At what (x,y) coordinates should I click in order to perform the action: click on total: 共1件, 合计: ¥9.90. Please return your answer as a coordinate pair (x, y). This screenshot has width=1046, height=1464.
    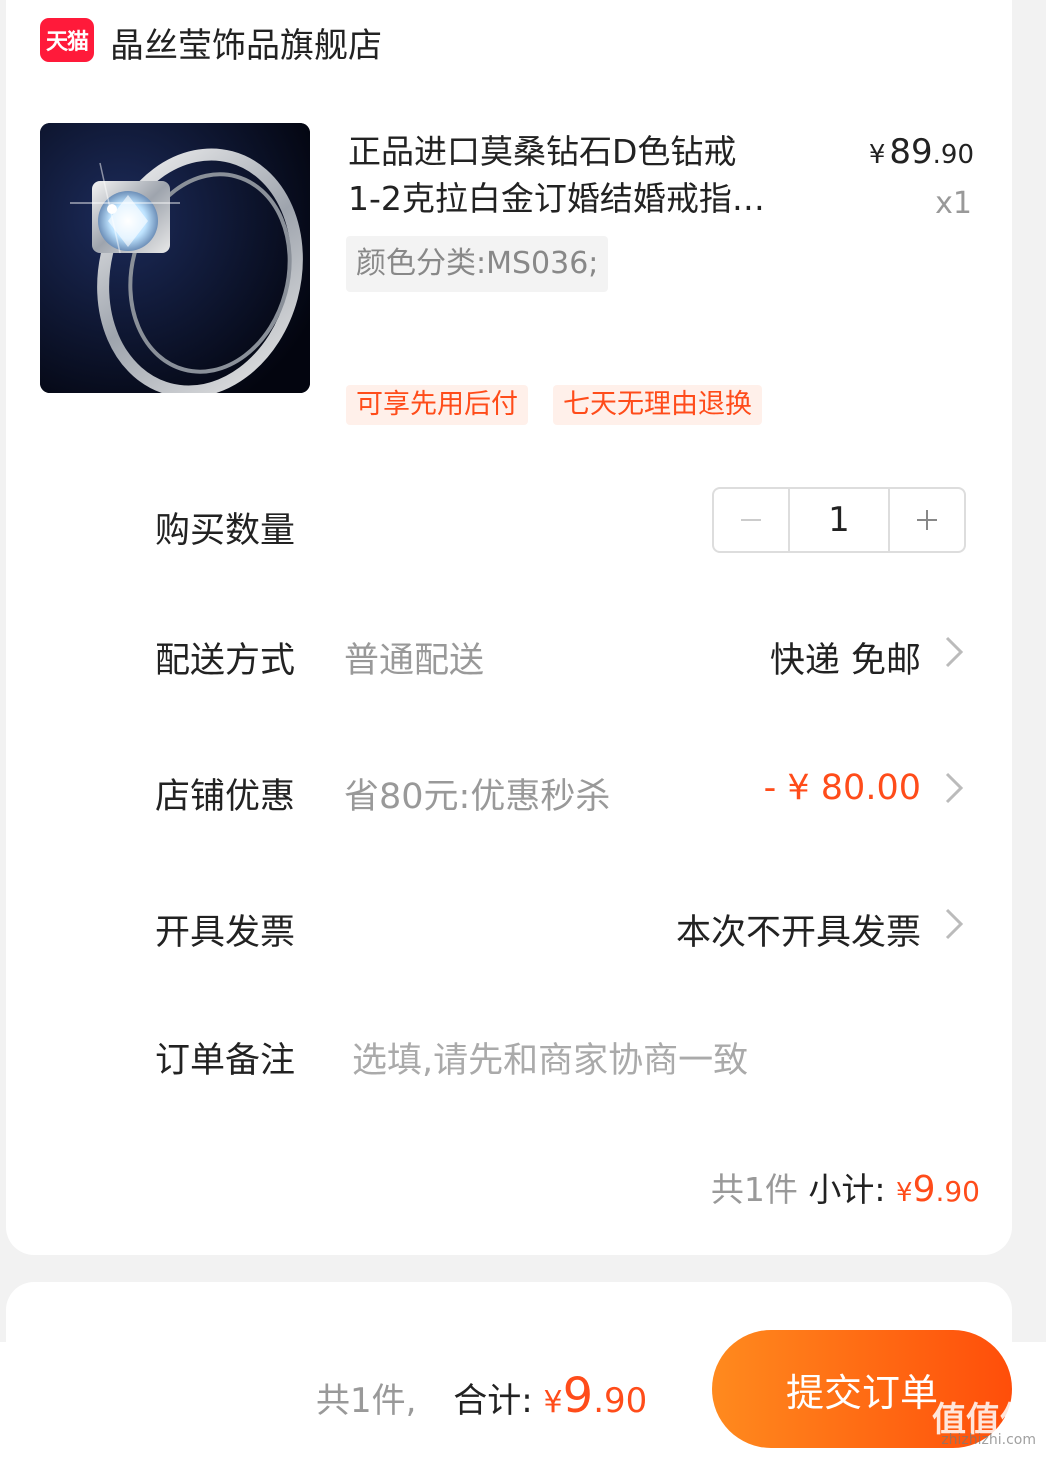
    Looking at the image, I should click on (481, 1396).